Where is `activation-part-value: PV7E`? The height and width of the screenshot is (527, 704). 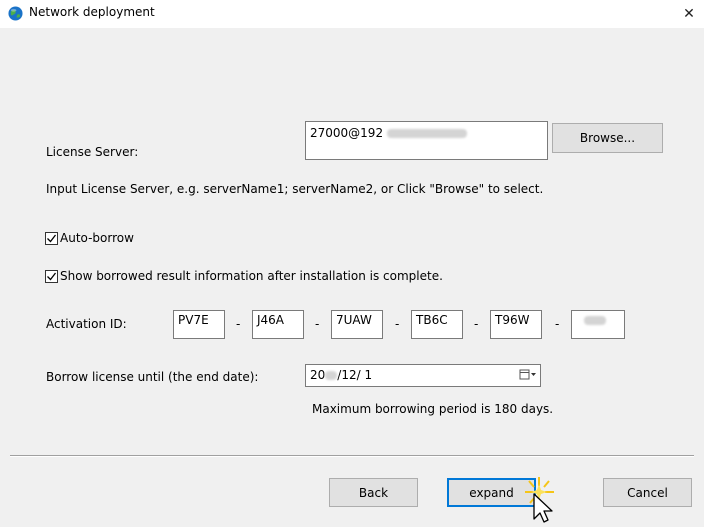 activation-part-value: PV7E is located at coordinates (193, 320).